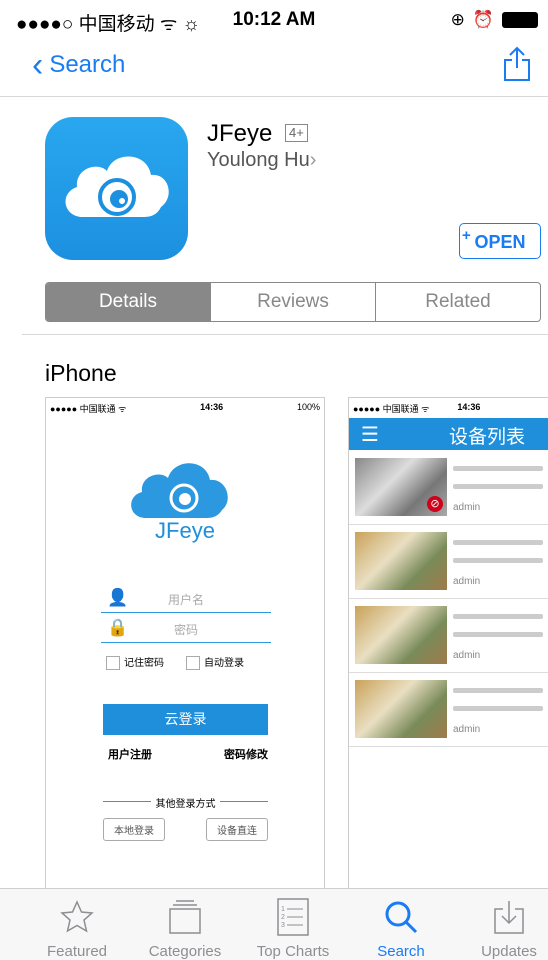 Image resolution: width=548 pixels, height=960 pixels. Describe the element at coordinates (274, 68) in the screenshot. I see `navigation-bar: ‹ Search` at that location.